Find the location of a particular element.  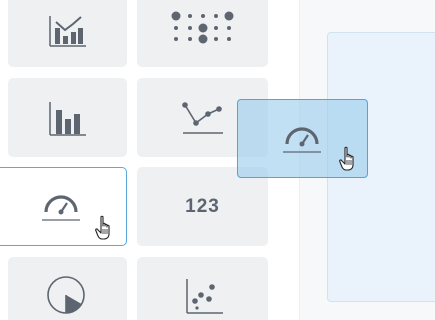

number-tile: 123 is located at coordinates (202, 206).